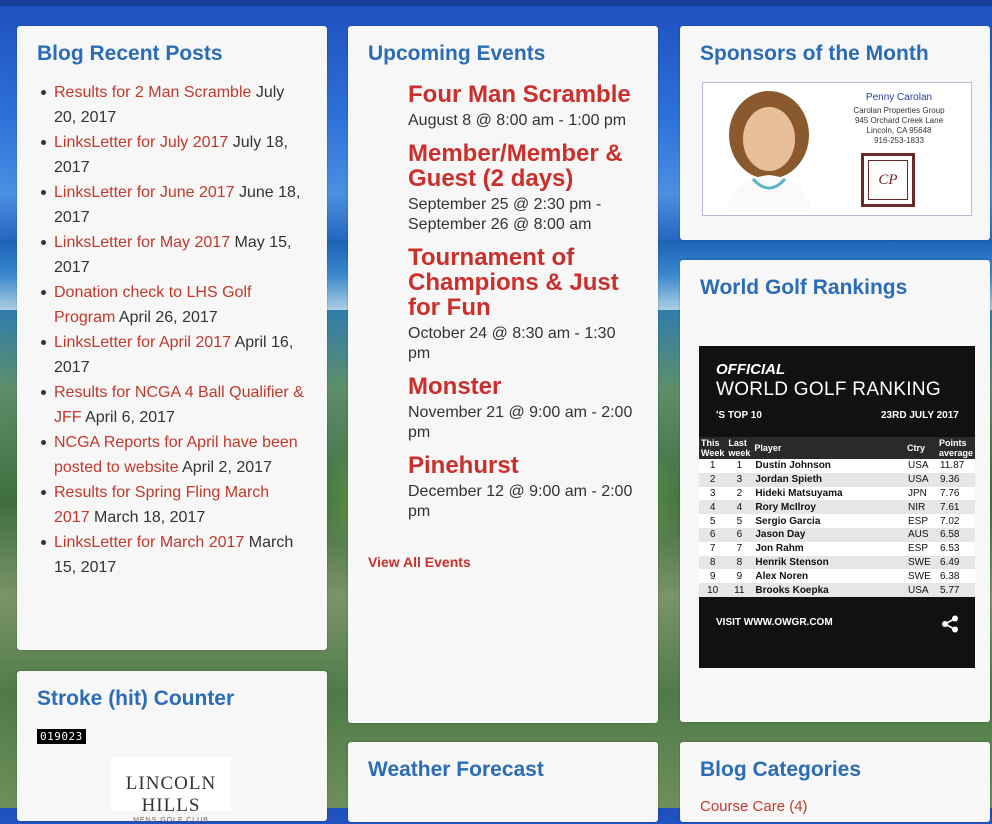 The height and width of the screenshot is (824, 992). I want to click on rank-points: 6.38, so click(955, 576).